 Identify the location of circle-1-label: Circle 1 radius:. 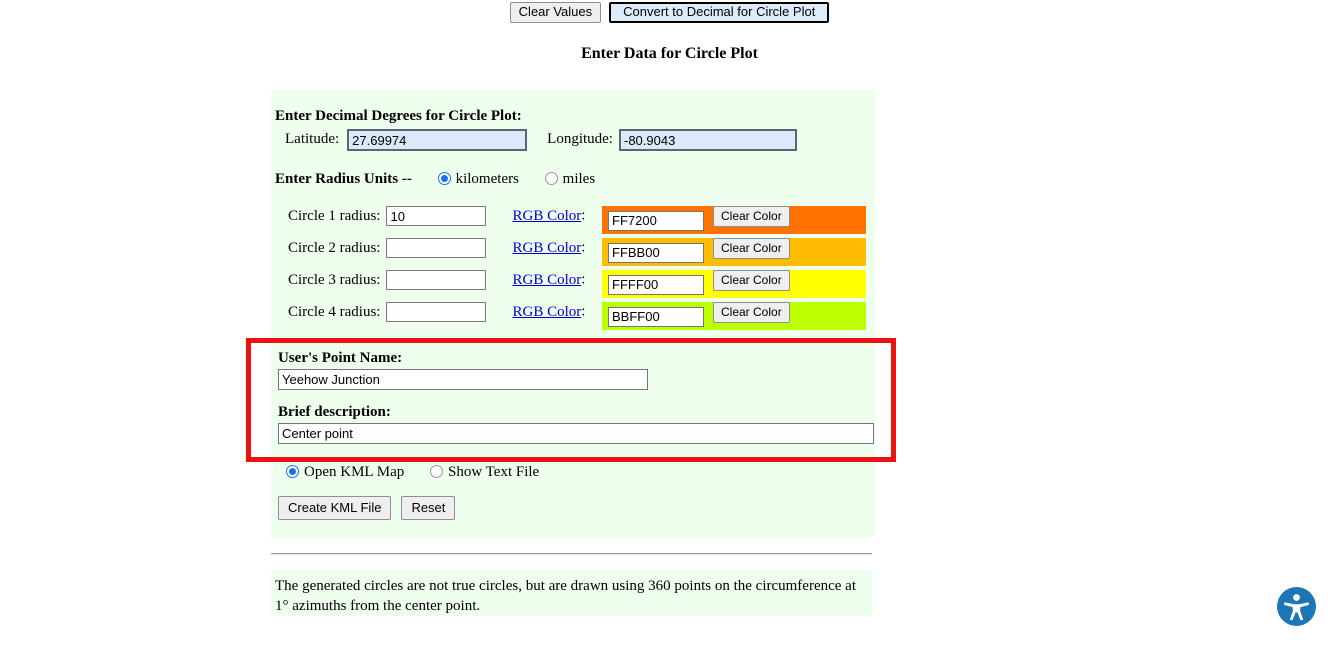
(334, 215).